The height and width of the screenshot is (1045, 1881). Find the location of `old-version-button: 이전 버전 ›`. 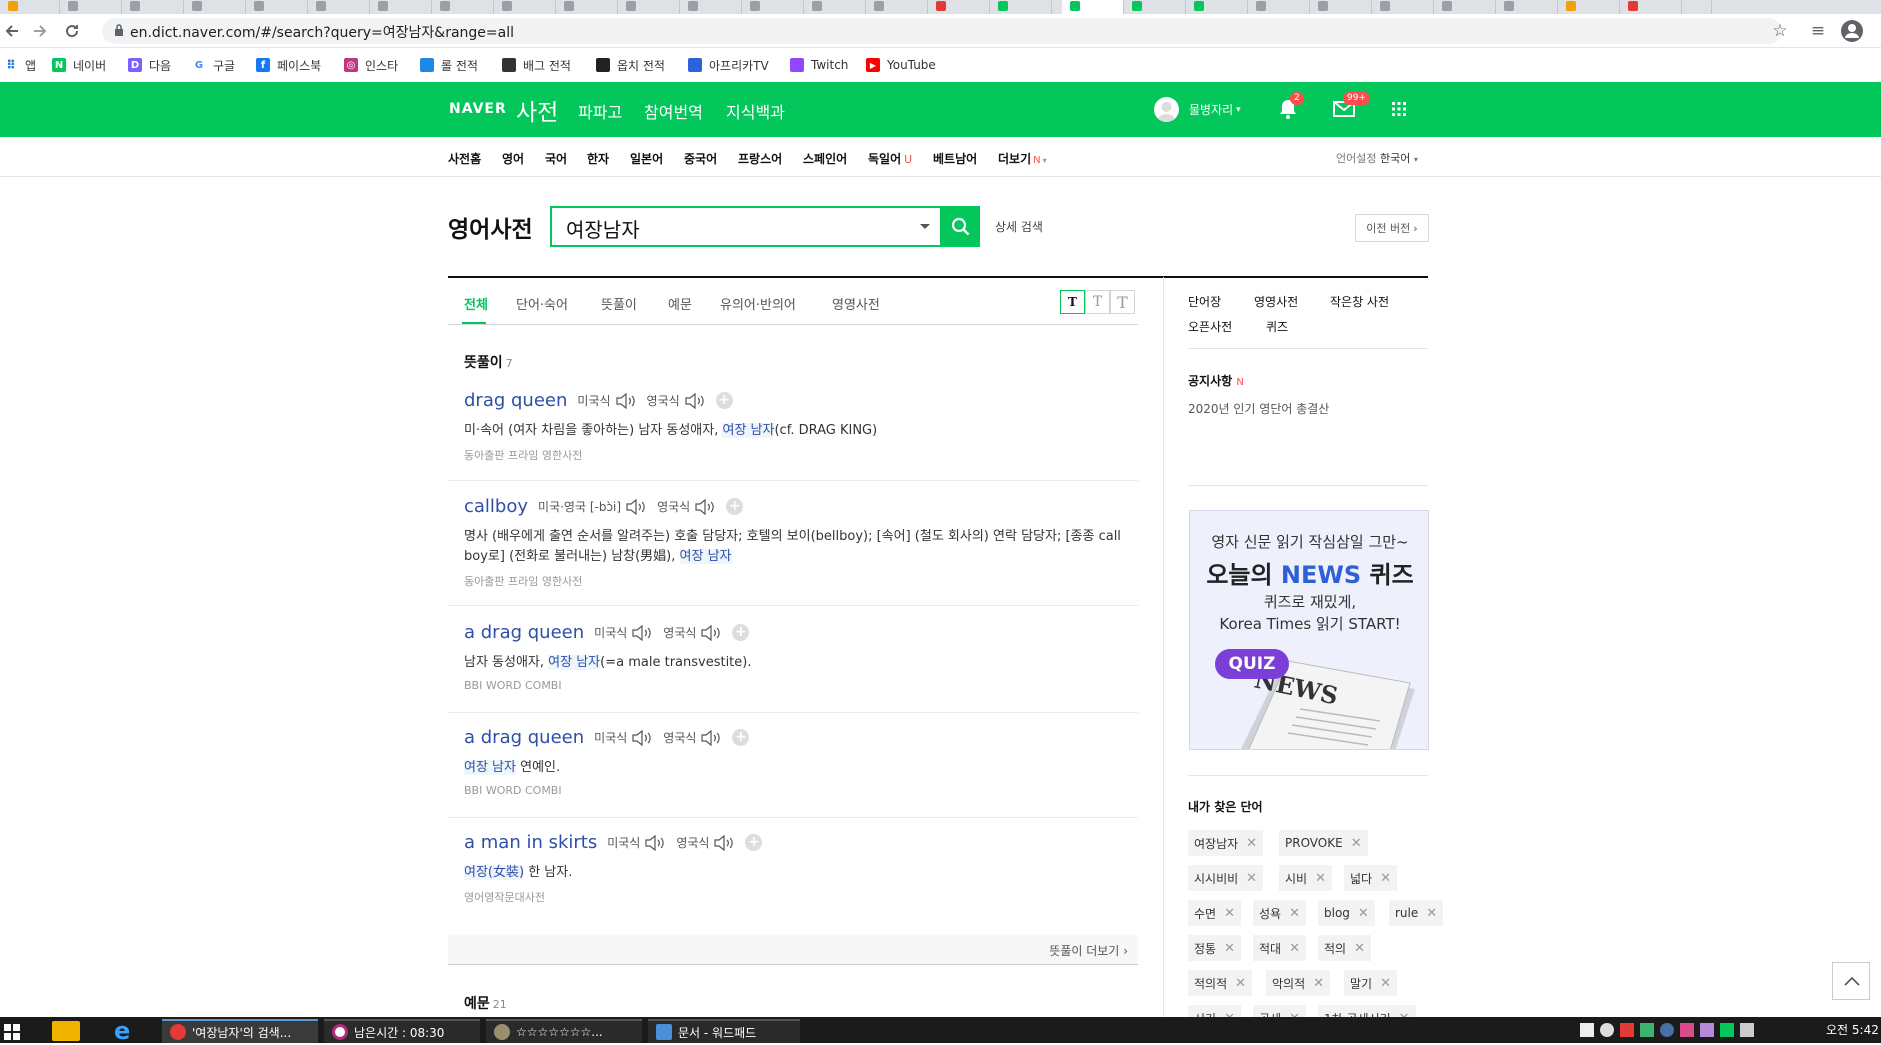

old-version-button: 이전 버전 › is located at coordinates (1392, 228).